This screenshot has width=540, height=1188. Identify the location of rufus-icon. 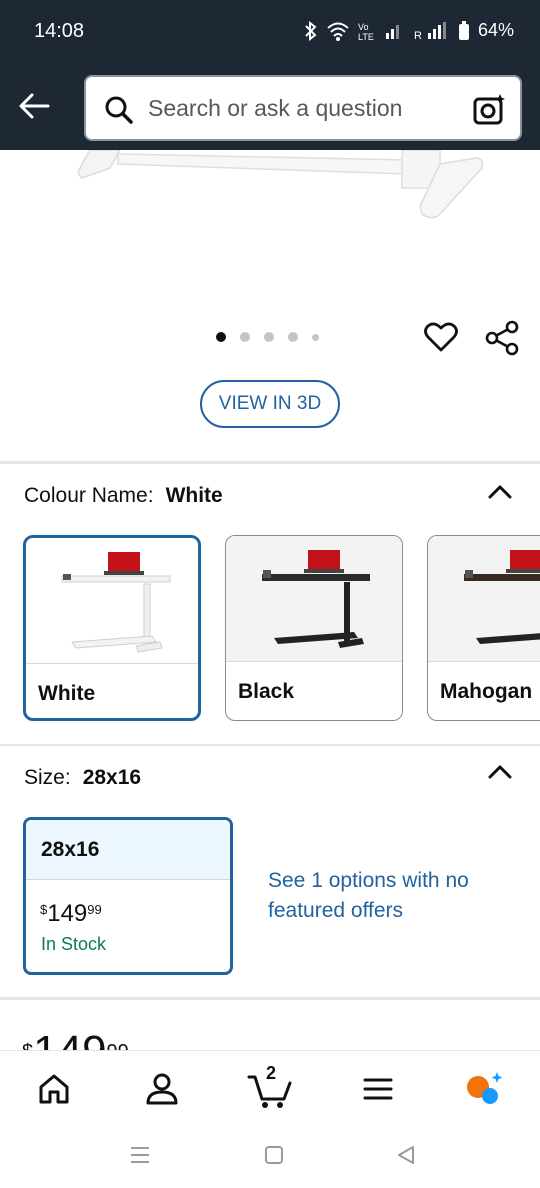
(484, 1089).